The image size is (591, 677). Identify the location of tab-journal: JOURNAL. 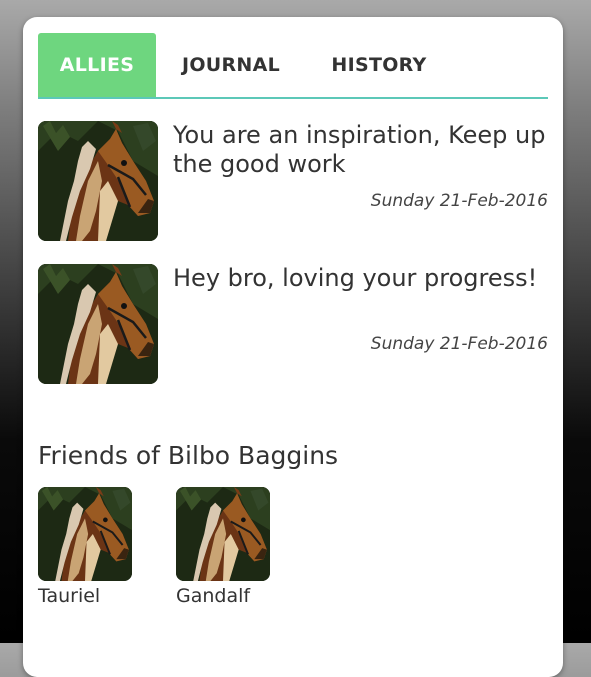
(231, 65).